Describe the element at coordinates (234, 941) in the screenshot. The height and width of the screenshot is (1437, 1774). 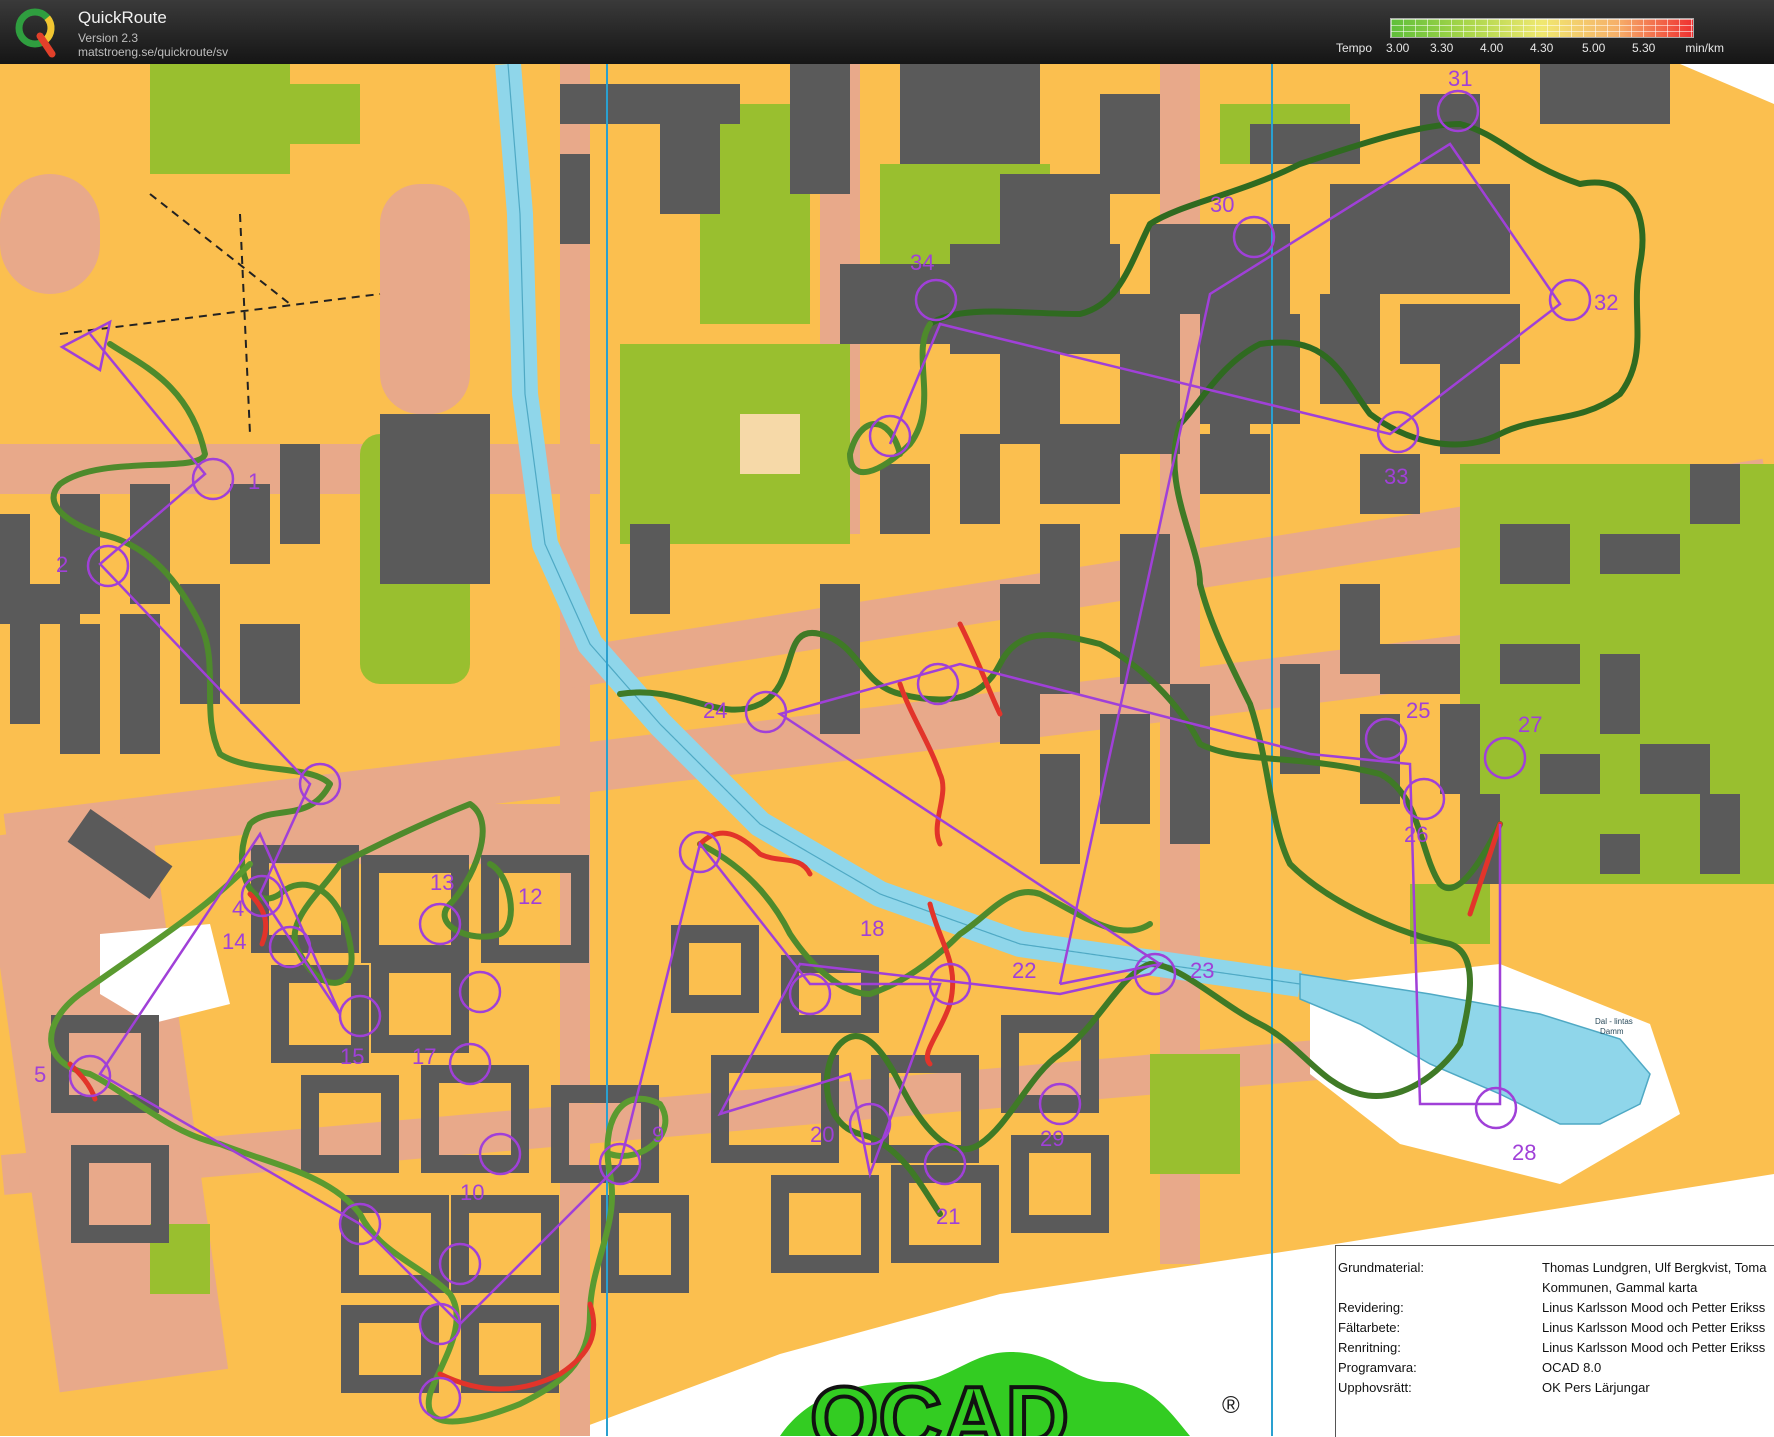
I see `control-label: 14` at that location.